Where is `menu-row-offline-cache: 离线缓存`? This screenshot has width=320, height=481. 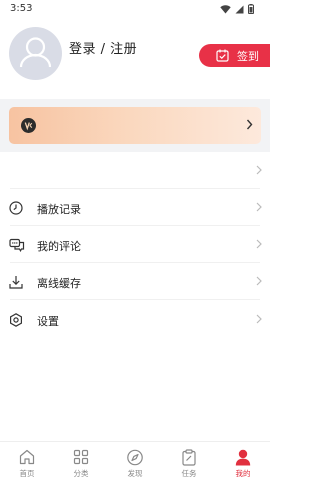
menu-row-offline-cache: 离线缓存 is located at coordinates (135, 281).